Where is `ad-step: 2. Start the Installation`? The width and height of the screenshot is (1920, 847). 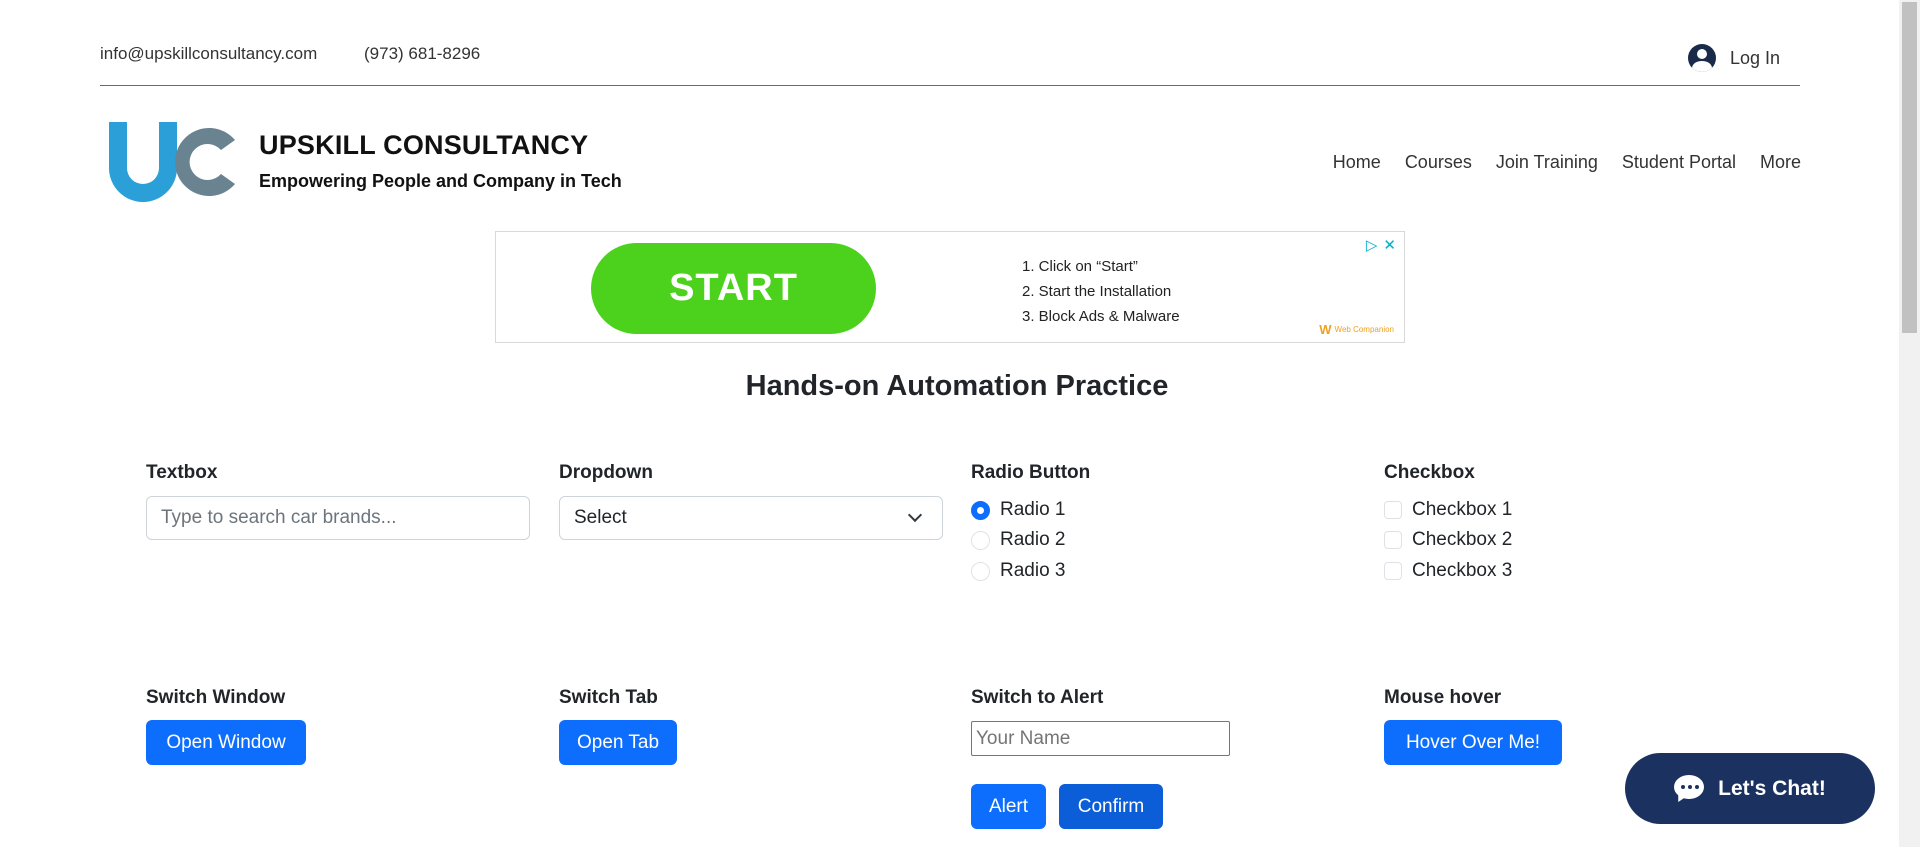
ad-step: 2. Start the Installation is located at coordinates (1097, 291).